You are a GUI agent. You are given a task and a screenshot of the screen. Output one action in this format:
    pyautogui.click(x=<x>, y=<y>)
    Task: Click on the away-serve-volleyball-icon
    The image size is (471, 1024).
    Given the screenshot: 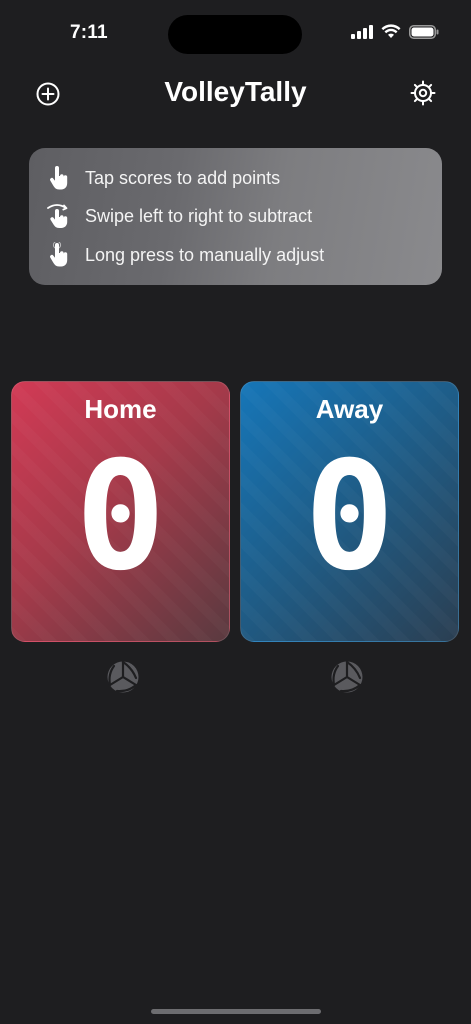 What is the action you would take?
    pyautogui.click(x=347, y=677)
    